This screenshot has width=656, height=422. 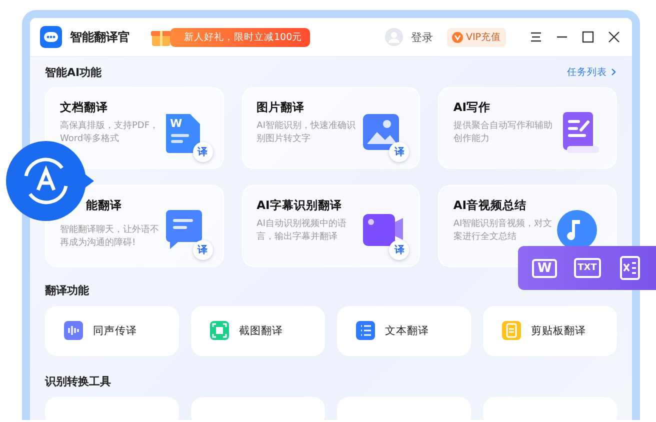 What do you see at coordinates (104, 205) in the screenshot?
I see `card-title: 能翻译` at bounding box center [104, 205].